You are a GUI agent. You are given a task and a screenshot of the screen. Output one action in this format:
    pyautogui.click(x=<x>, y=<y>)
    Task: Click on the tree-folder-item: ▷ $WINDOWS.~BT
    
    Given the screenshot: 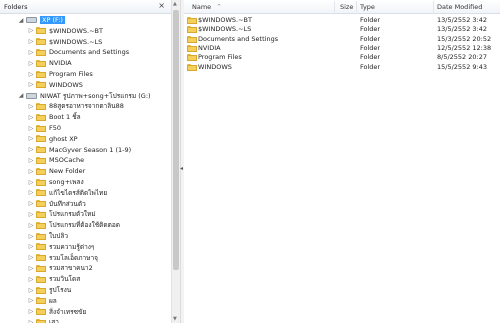 What is the action you would take?
    pyautogui.click(x=65, y=31)
    